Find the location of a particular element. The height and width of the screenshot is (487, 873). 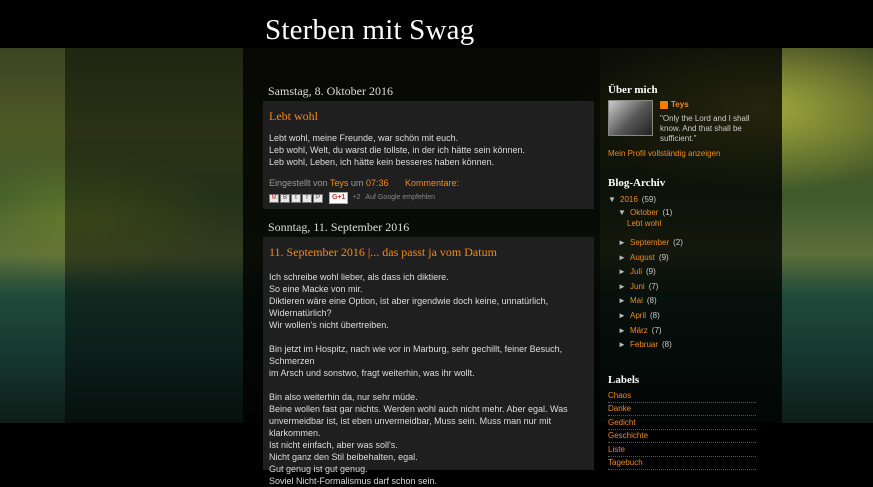

post-title: Lebt wohl is located at coordinates (428, 111).